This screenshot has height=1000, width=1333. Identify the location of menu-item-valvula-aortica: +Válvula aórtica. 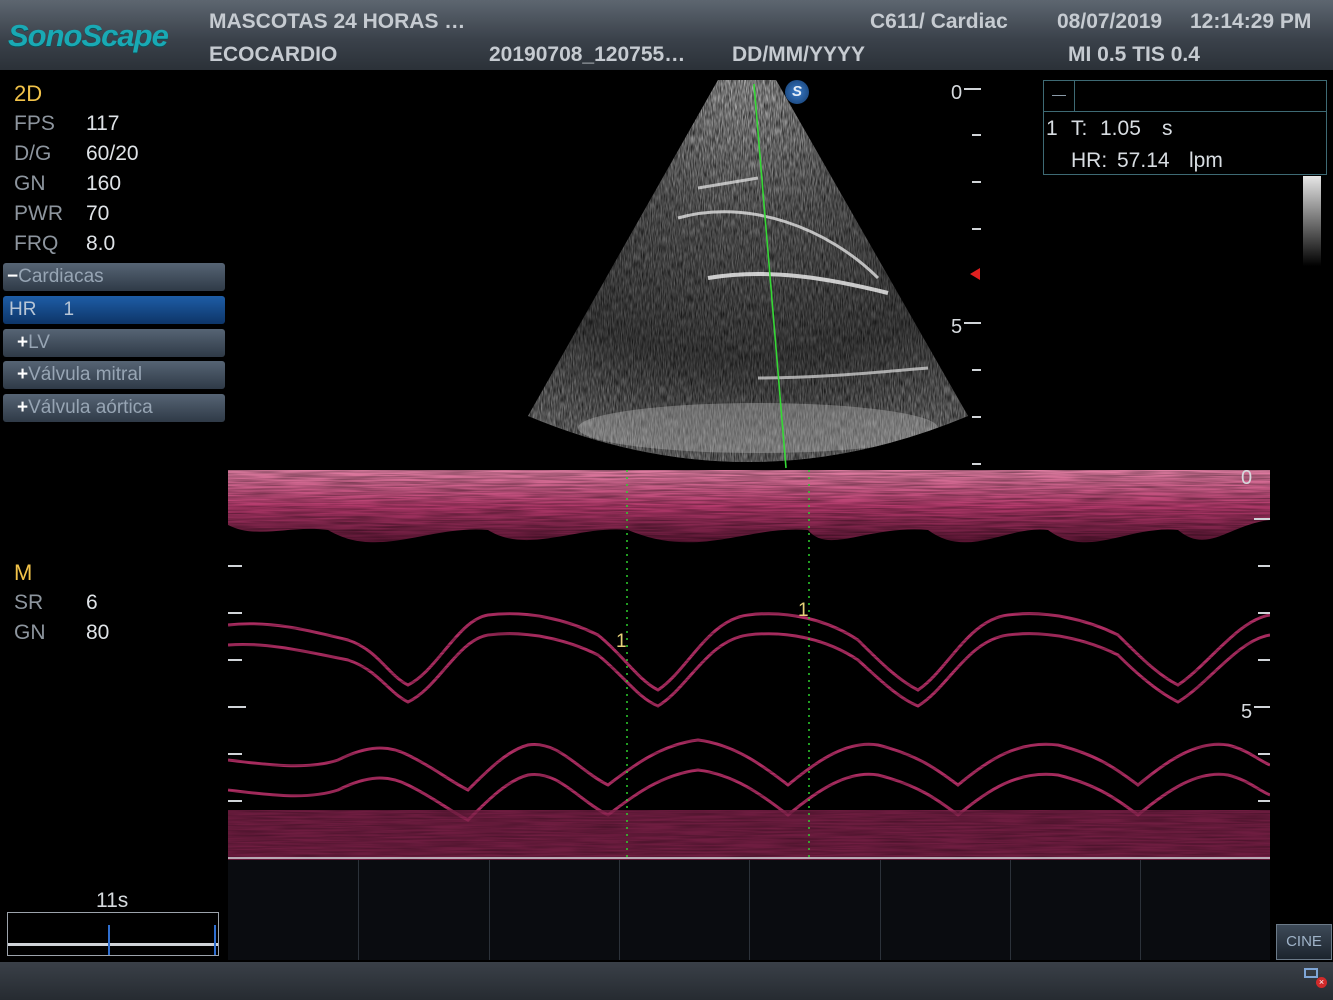
(114, 408).